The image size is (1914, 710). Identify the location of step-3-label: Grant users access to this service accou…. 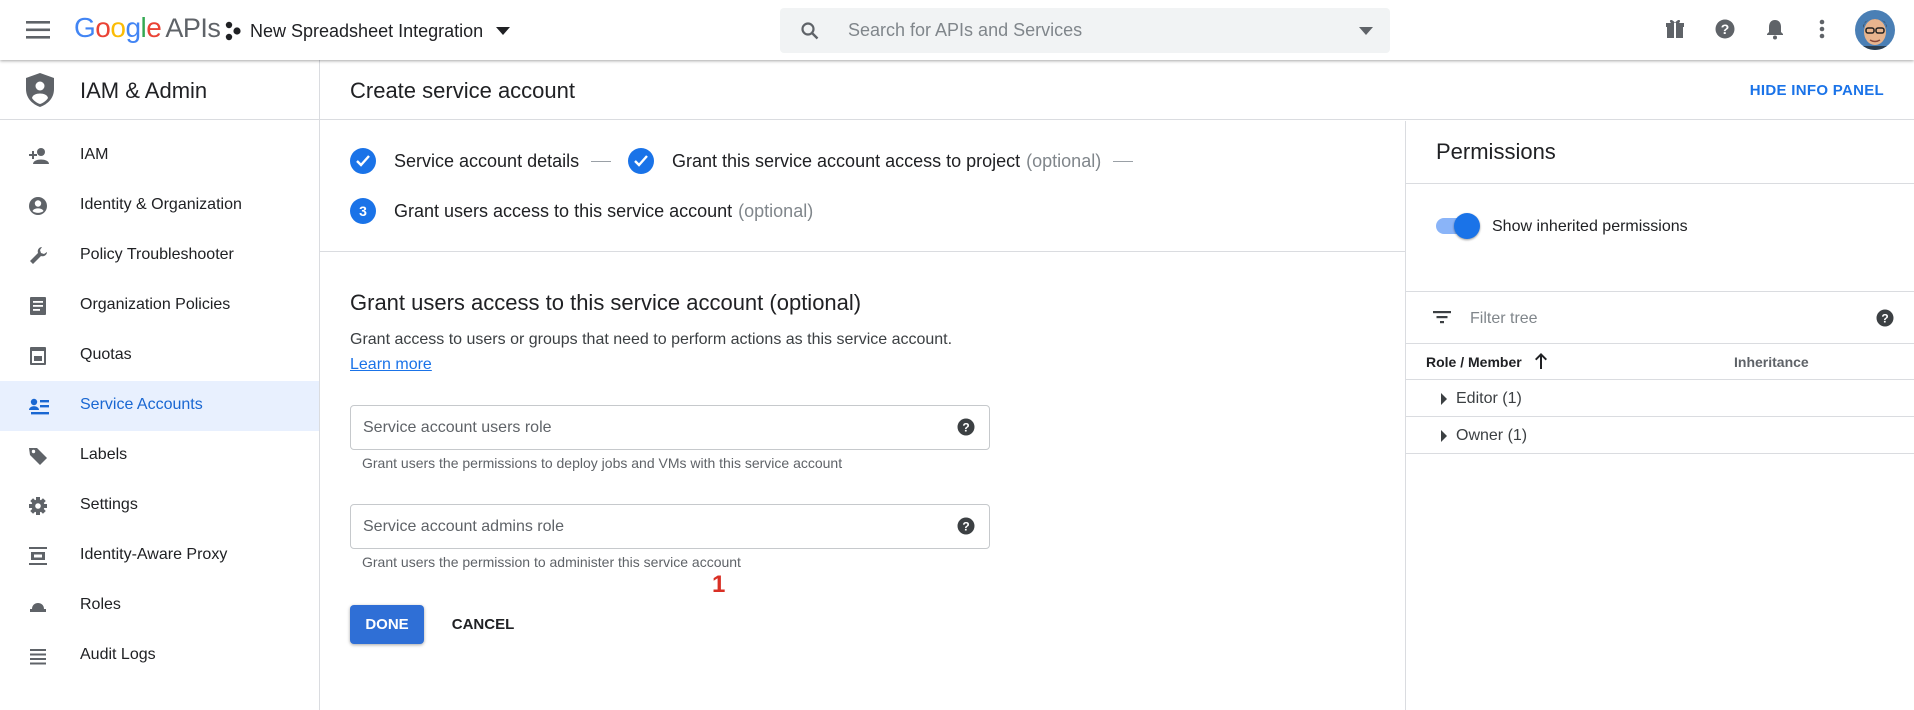
(563, 210).